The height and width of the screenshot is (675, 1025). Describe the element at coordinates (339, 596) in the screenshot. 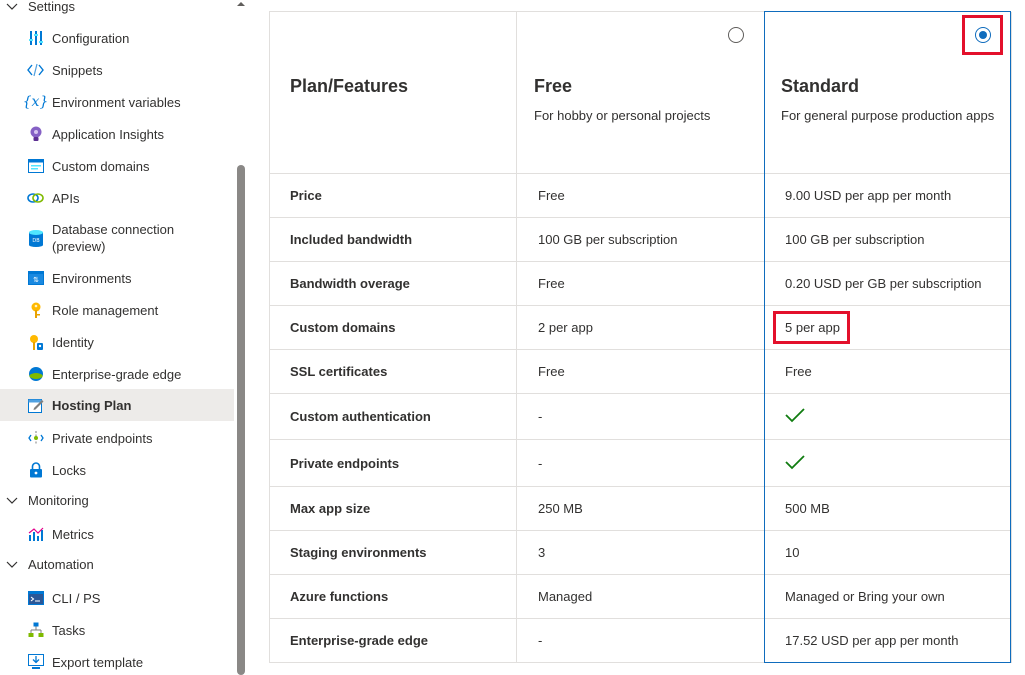

I see `feature-label: Azure functions` at that location.